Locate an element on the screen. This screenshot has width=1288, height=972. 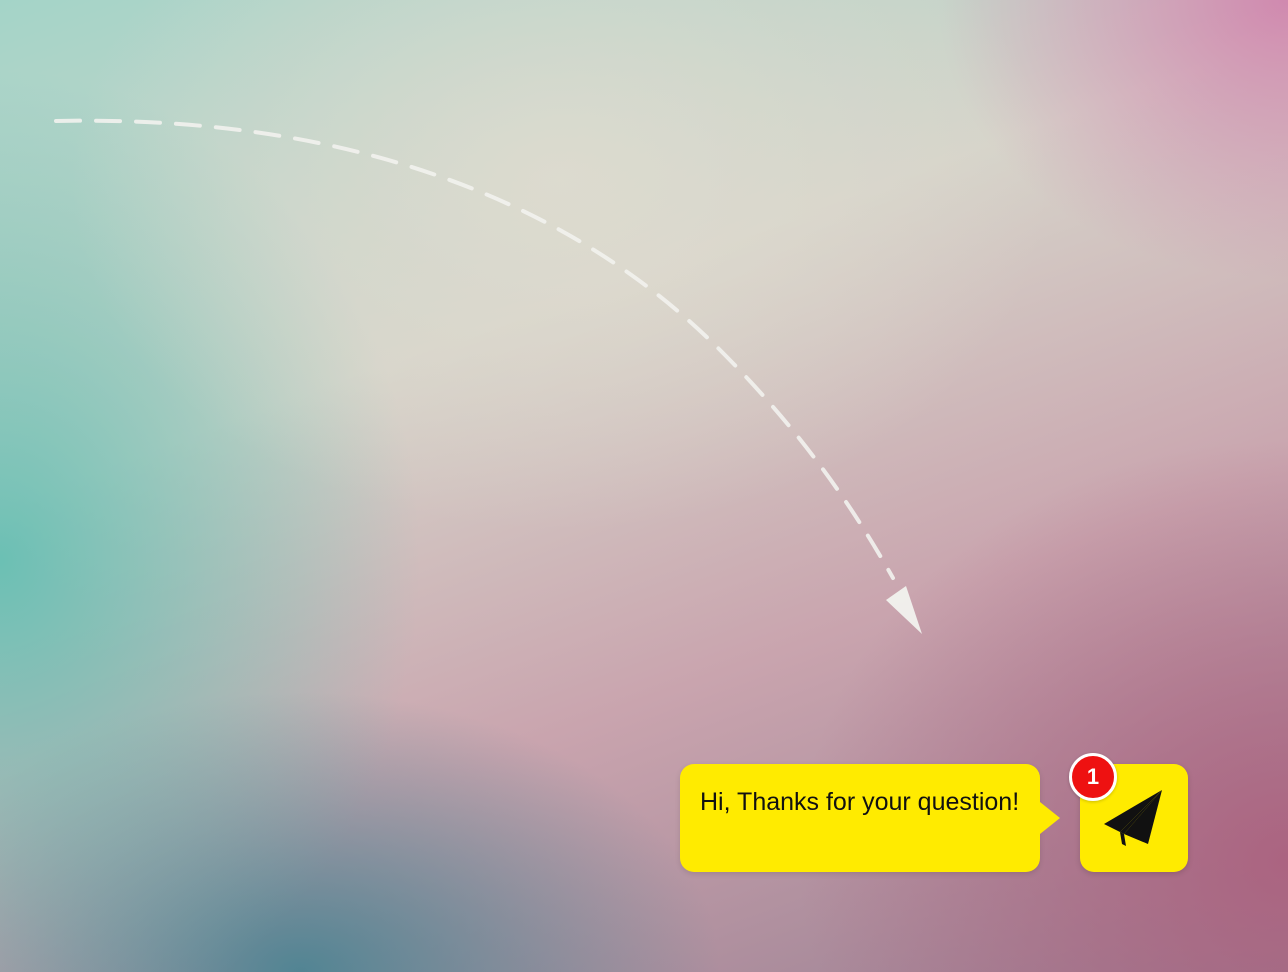
bubble-tail is located at coordinates (1050, 818).